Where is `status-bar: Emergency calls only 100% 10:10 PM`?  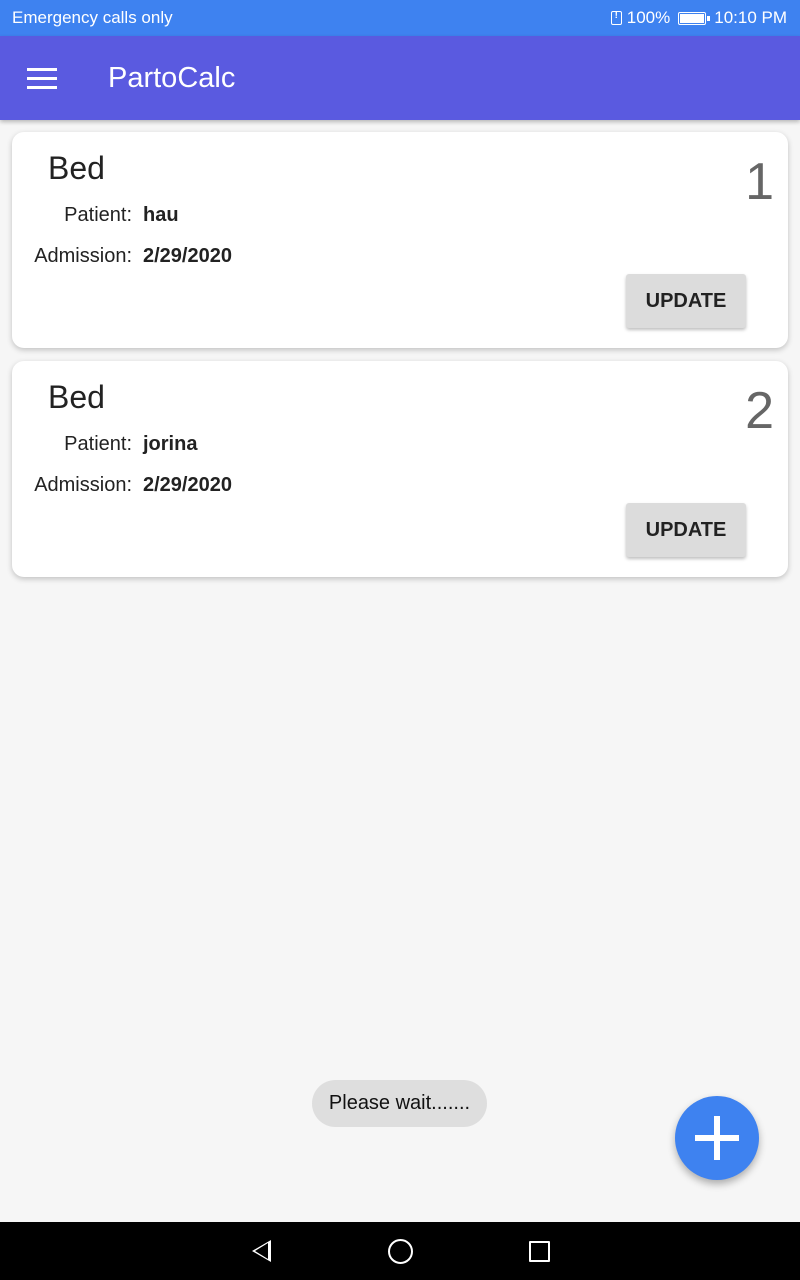
status-bar: Emergency calls only 100% 10:10 PM is located at coordinates (400, 18).